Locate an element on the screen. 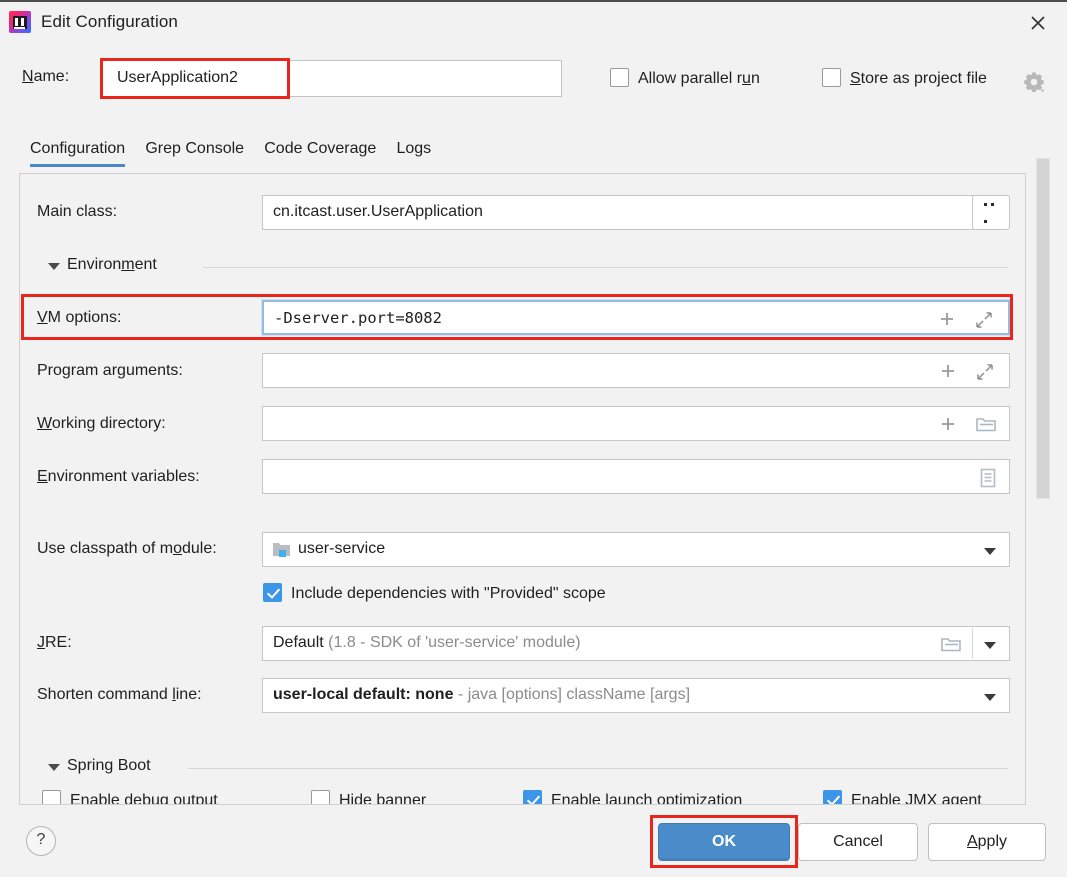  allow-parallel-run-checkbox-row: Allow parallel run is located at coordinates (685, 78).